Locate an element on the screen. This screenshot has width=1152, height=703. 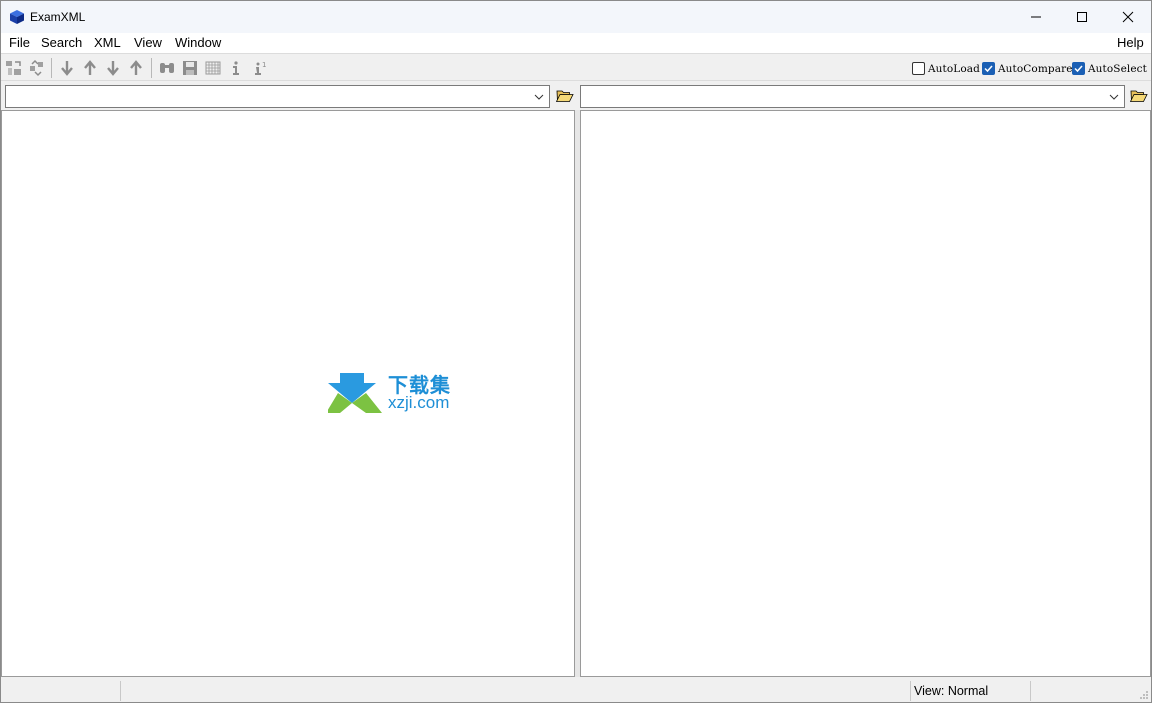
resize-grip-icon is located at coordinates (1144, 695).